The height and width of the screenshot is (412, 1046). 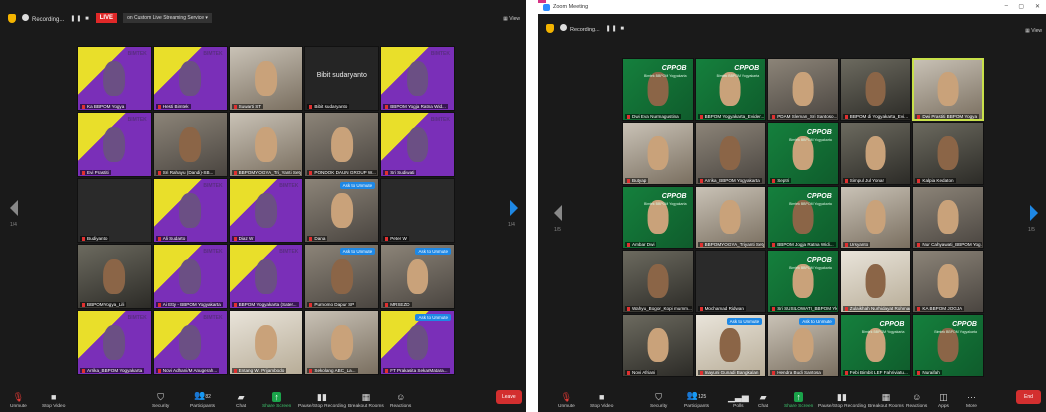 I want to click on minimize-icon: –, so click(x=1006, y=6).